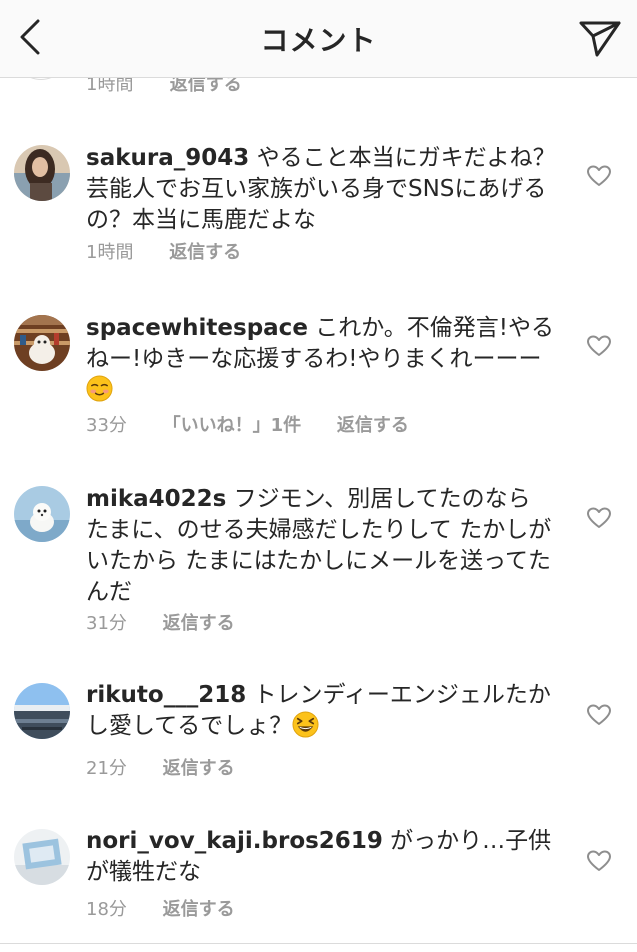 The image size is (637, 952). I want to click on grinning-squinting-face-emoji, so click(305, 724).